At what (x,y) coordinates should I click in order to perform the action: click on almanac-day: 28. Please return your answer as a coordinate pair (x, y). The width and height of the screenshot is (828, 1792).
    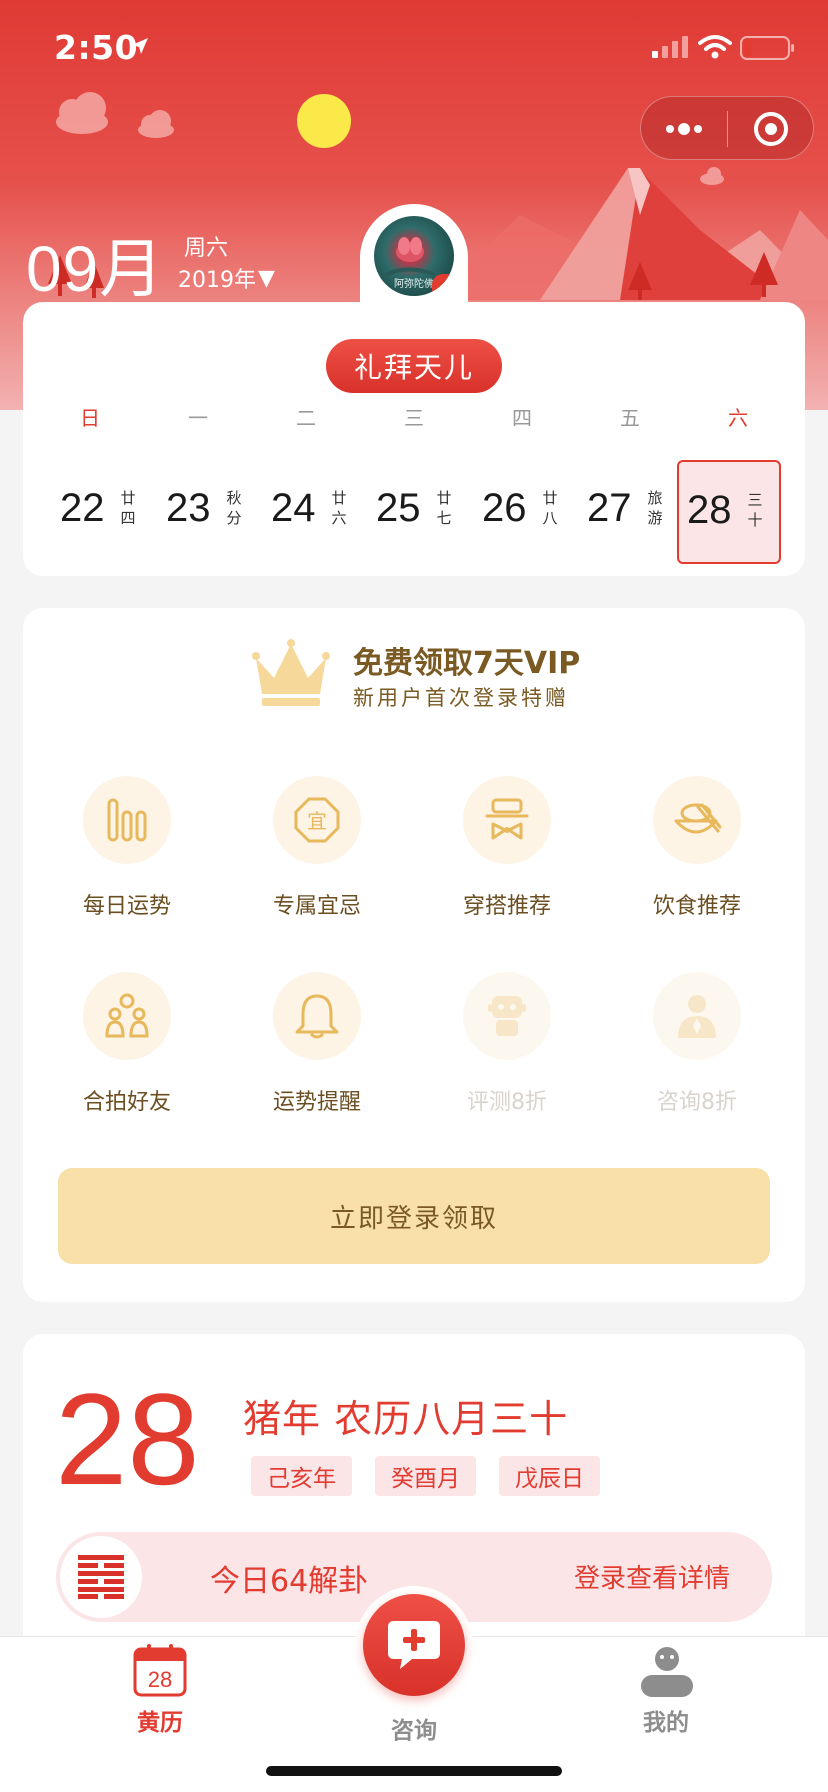
    Looking at the image, I should click on (127, 1439).